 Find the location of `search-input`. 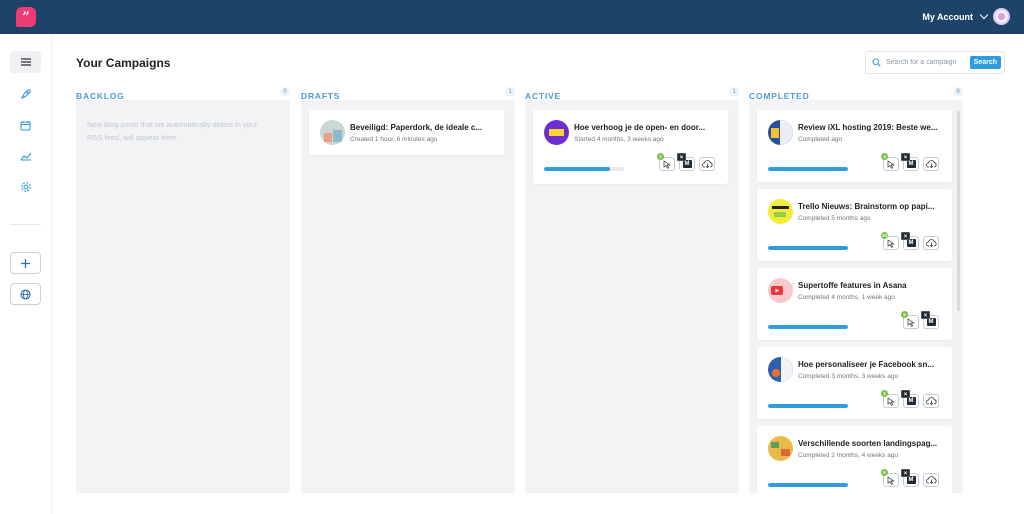

search-input is located at coordinates (927, 62).